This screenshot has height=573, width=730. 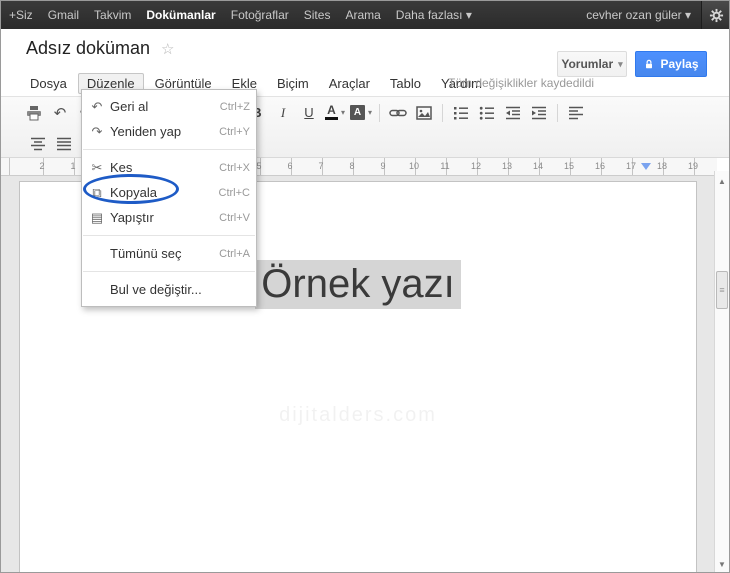 I want to click on topbar-right: cevher ozan güler ▾, so click(x=657, y=15).